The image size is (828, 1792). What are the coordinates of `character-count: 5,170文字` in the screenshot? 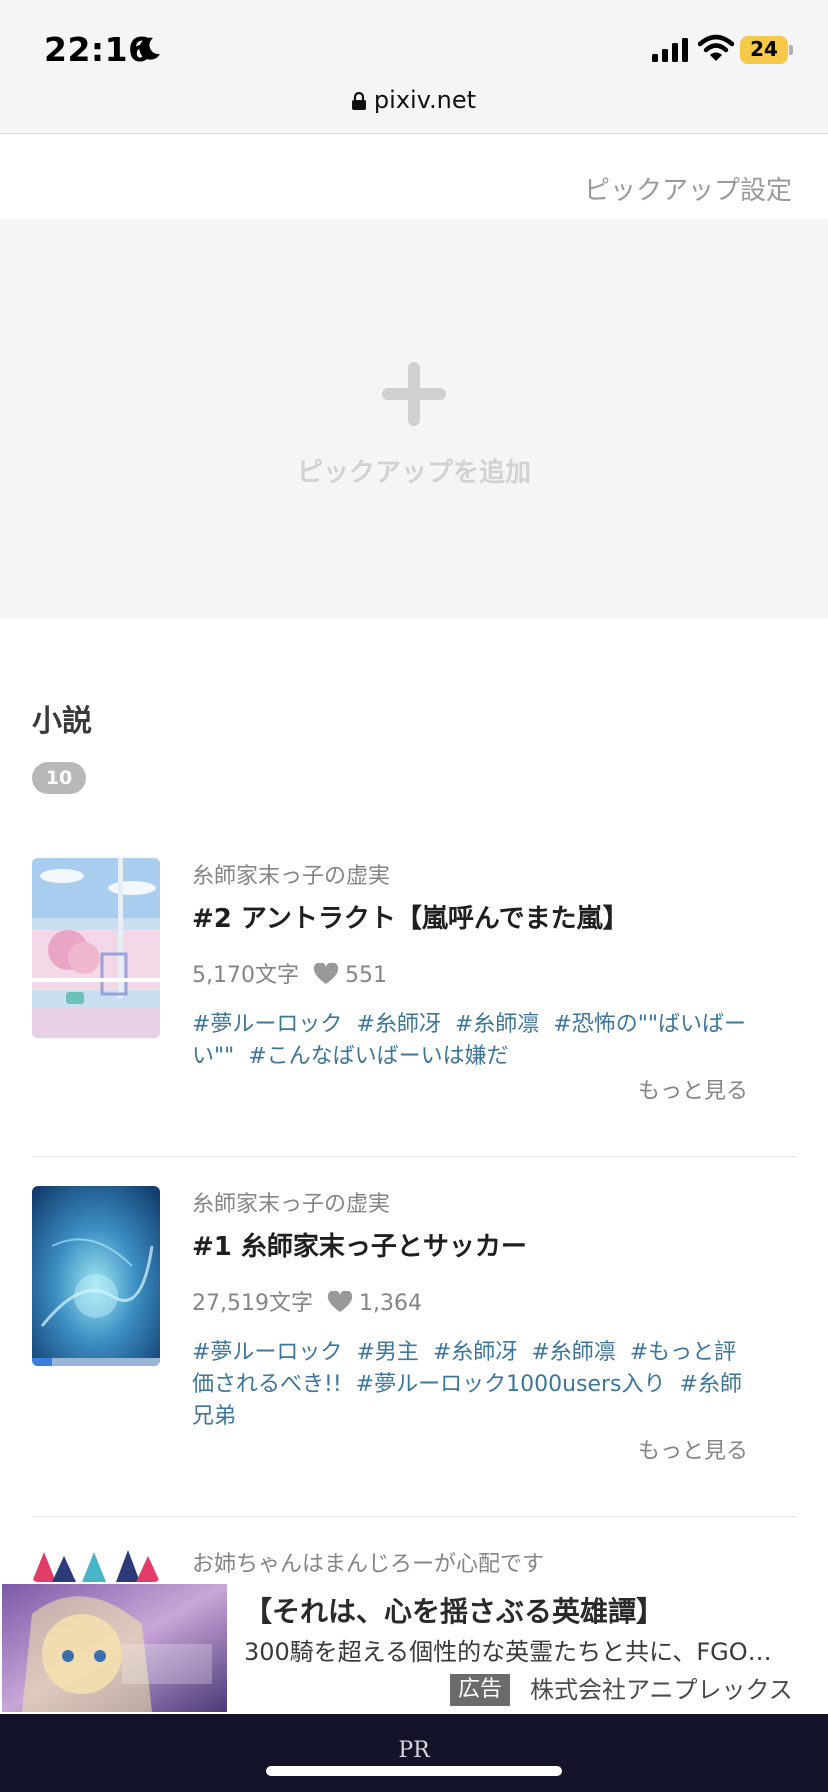 It's located at (245, 975).